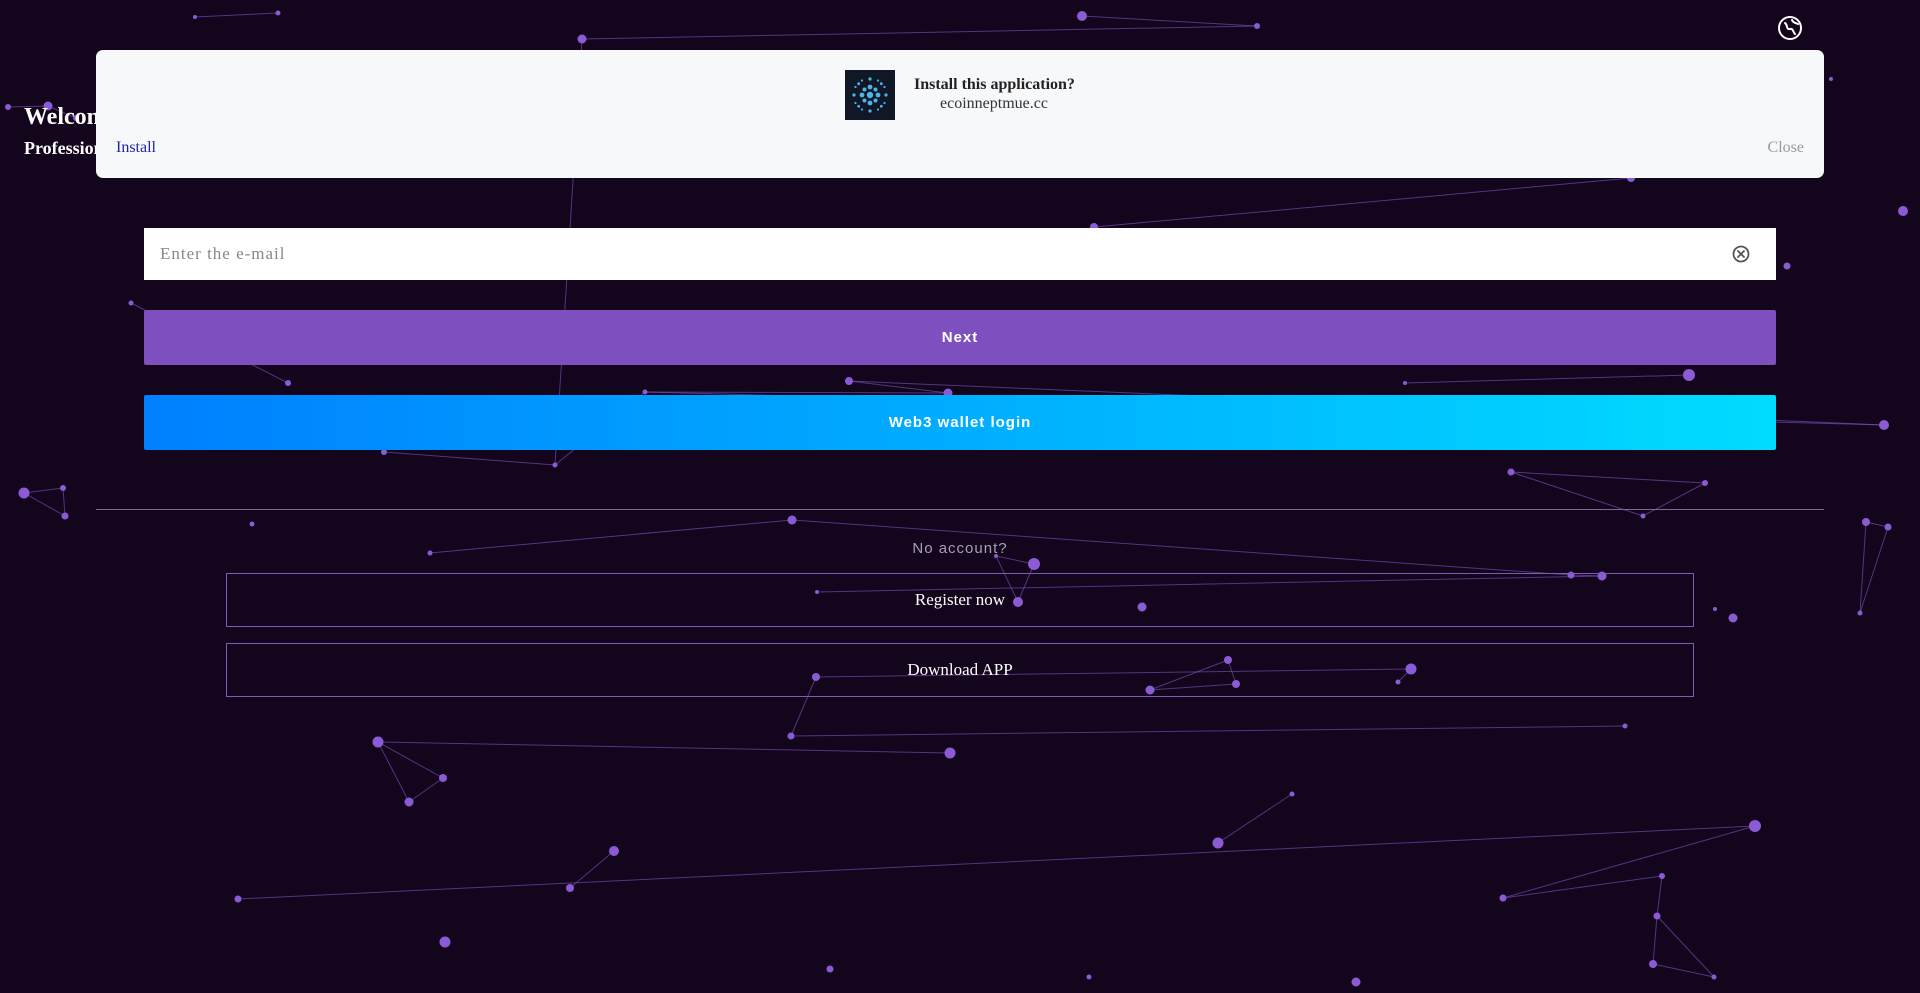 The image size is (1920, 993). I want to click on clear-circle-icon, so click(1741, 254).